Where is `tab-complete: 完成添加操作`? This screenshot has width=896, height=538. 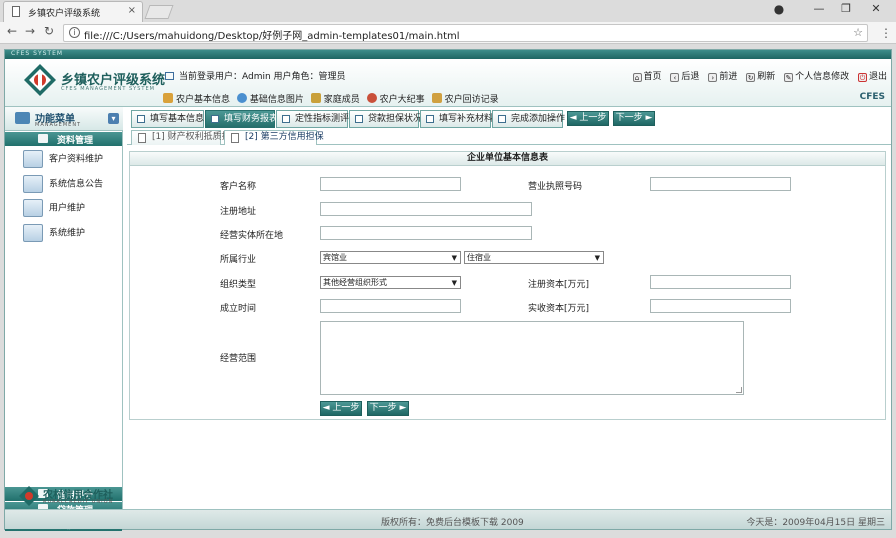 tab-complete: 完成添加操作 is located at coordinates (528, 119).